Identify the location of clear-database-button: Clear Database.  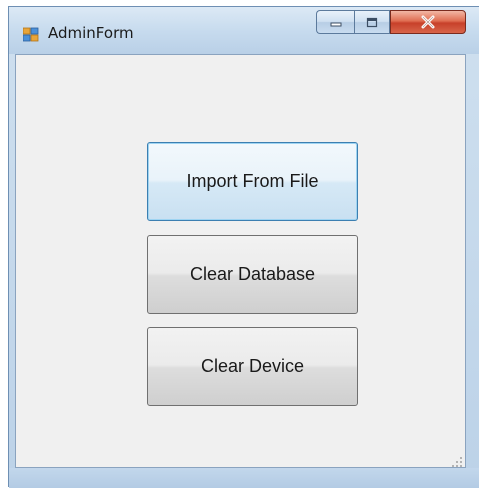
(252, 274).